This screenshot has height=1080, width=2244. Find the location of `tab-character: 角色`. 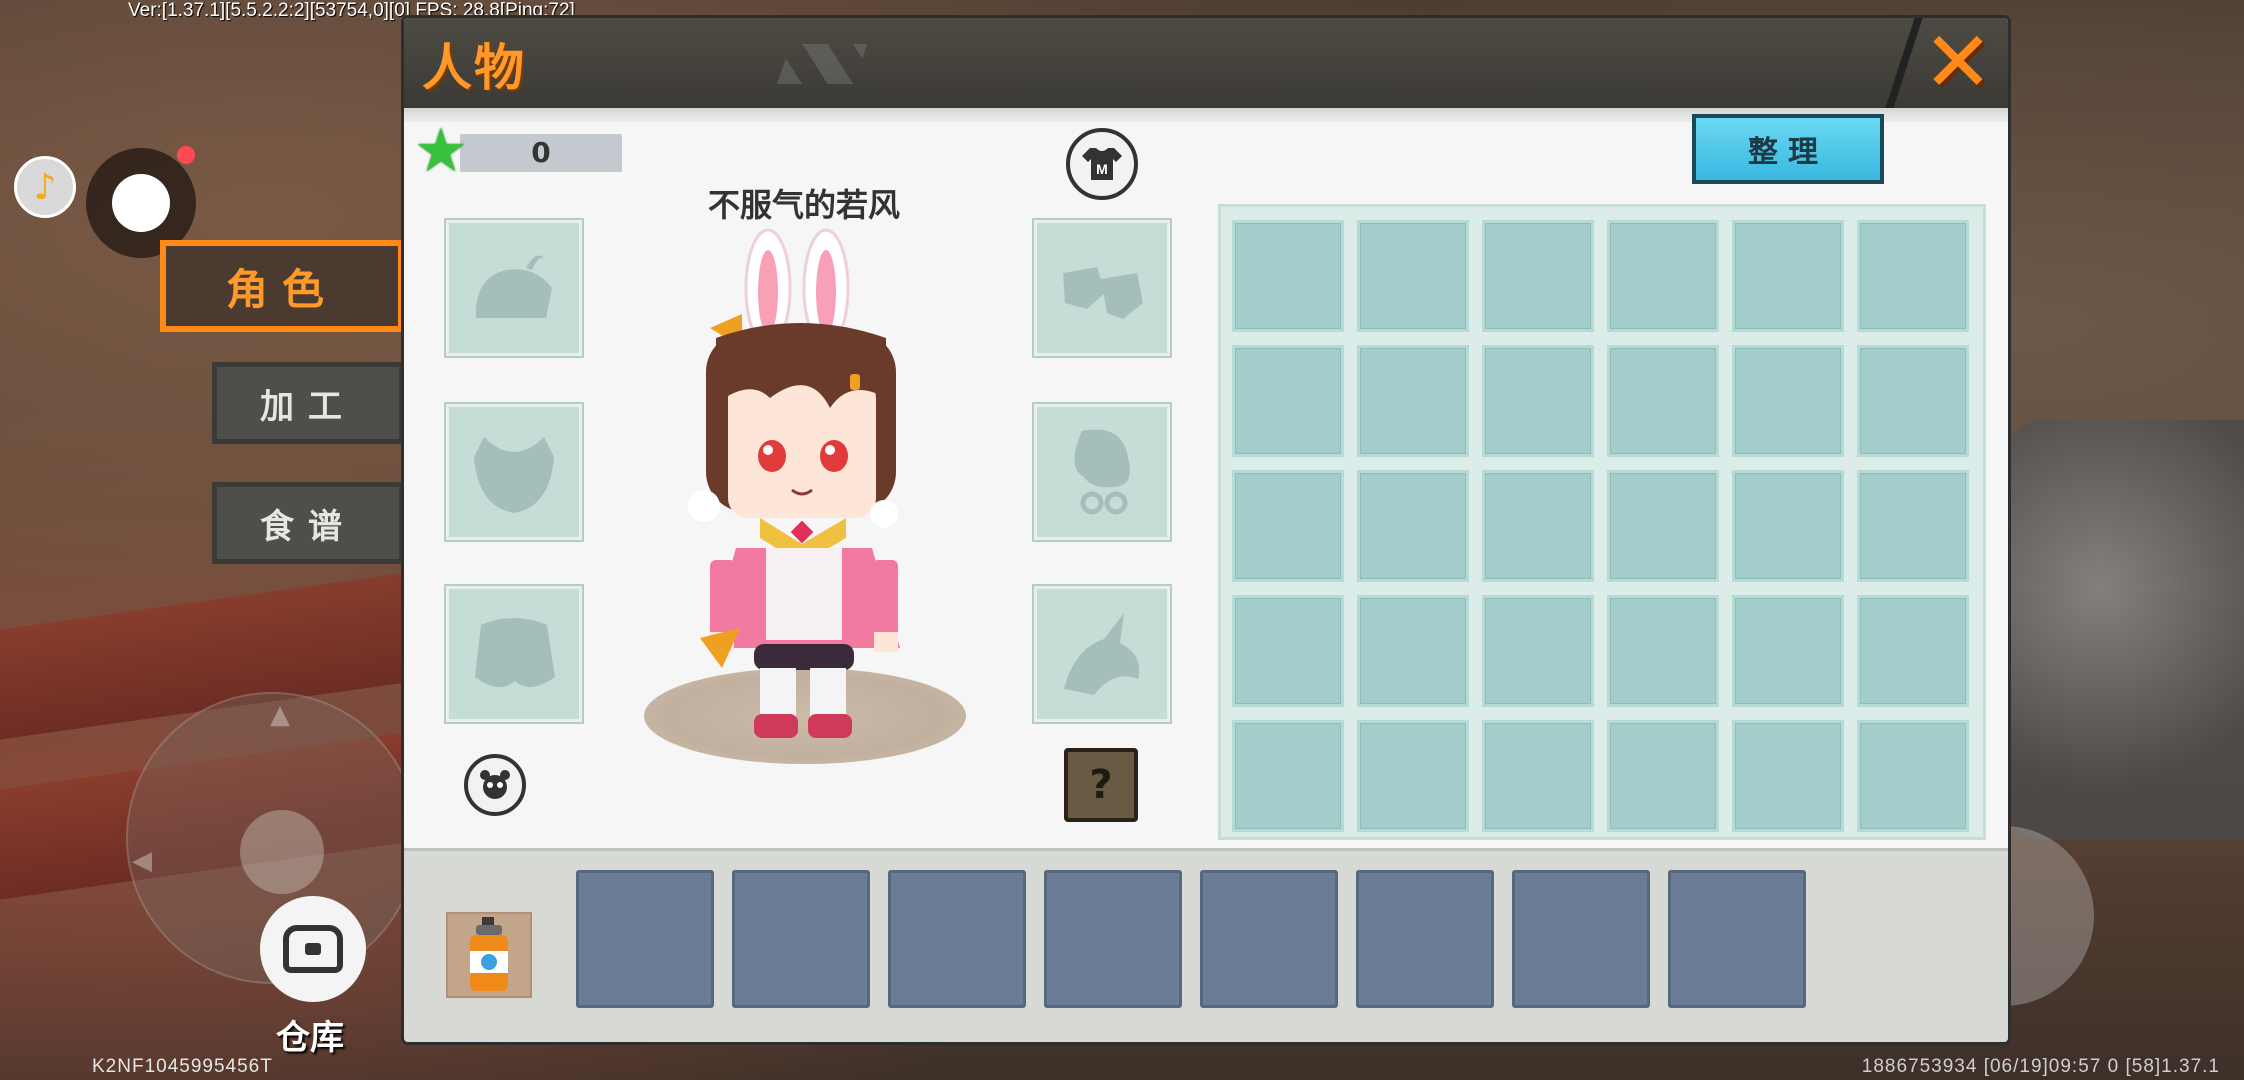

tab-character: 角色 is located at coordinates (282, 286).